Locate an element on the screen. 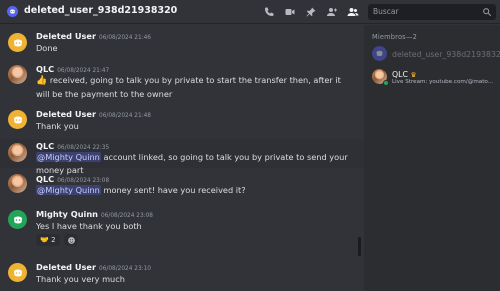 This screenshot has height=291, width=500. message: Deleted User 06/08/2024 21:46 Done is located at coordinates (182, 44).